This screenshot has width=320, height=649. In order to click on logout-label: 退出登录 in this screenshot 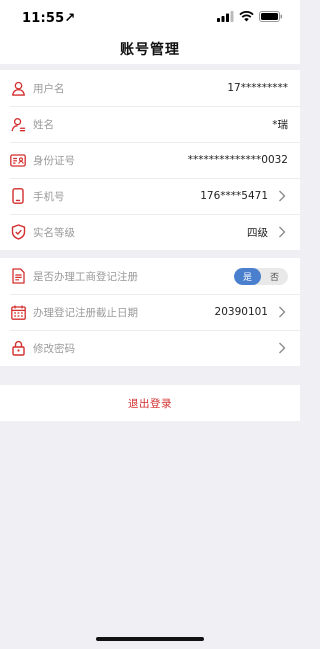, I will do `click(150, 403)`.